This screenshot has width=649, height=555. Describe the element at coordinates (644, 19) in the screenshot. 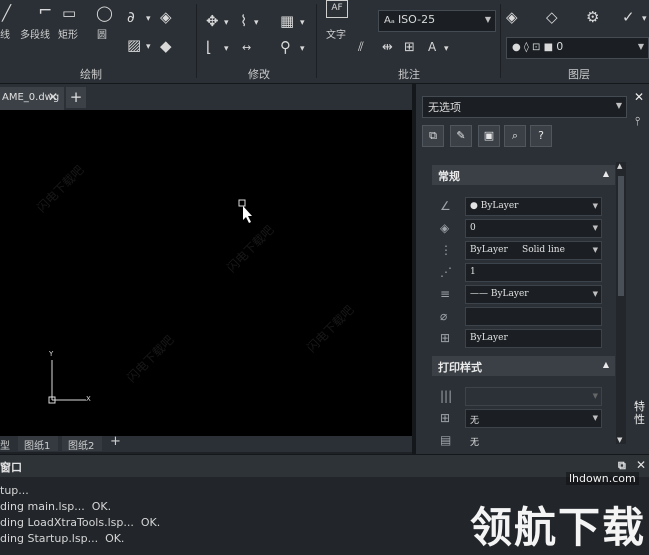

I see `dropdown-icon-9: ▾` at that location.